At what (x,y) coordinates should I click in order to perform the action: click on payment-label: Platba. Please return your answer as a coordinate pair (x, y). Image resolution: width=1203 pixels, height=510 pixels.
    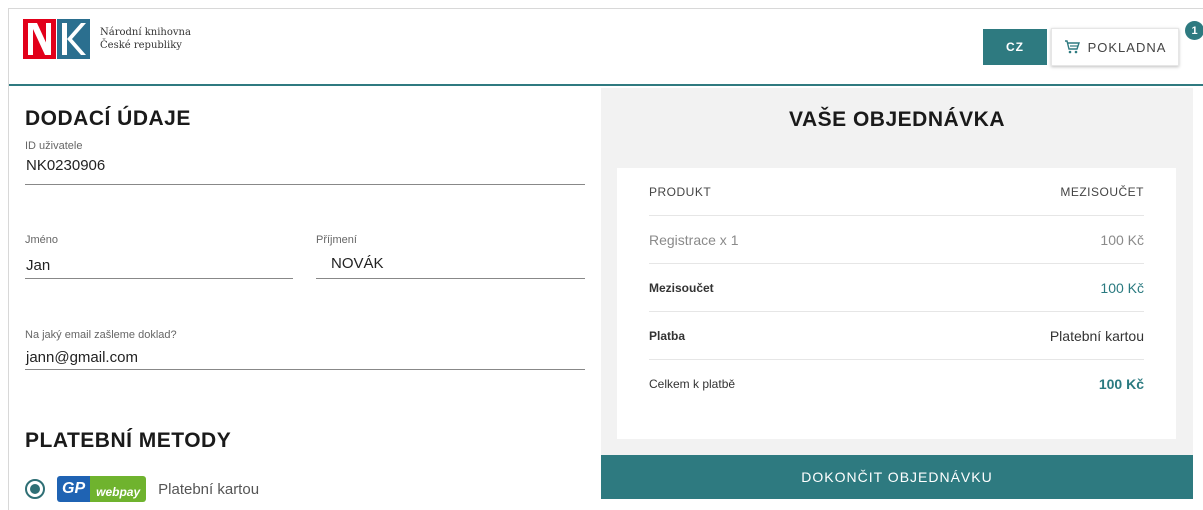
    Looking at the image, I should click on (667, 335).